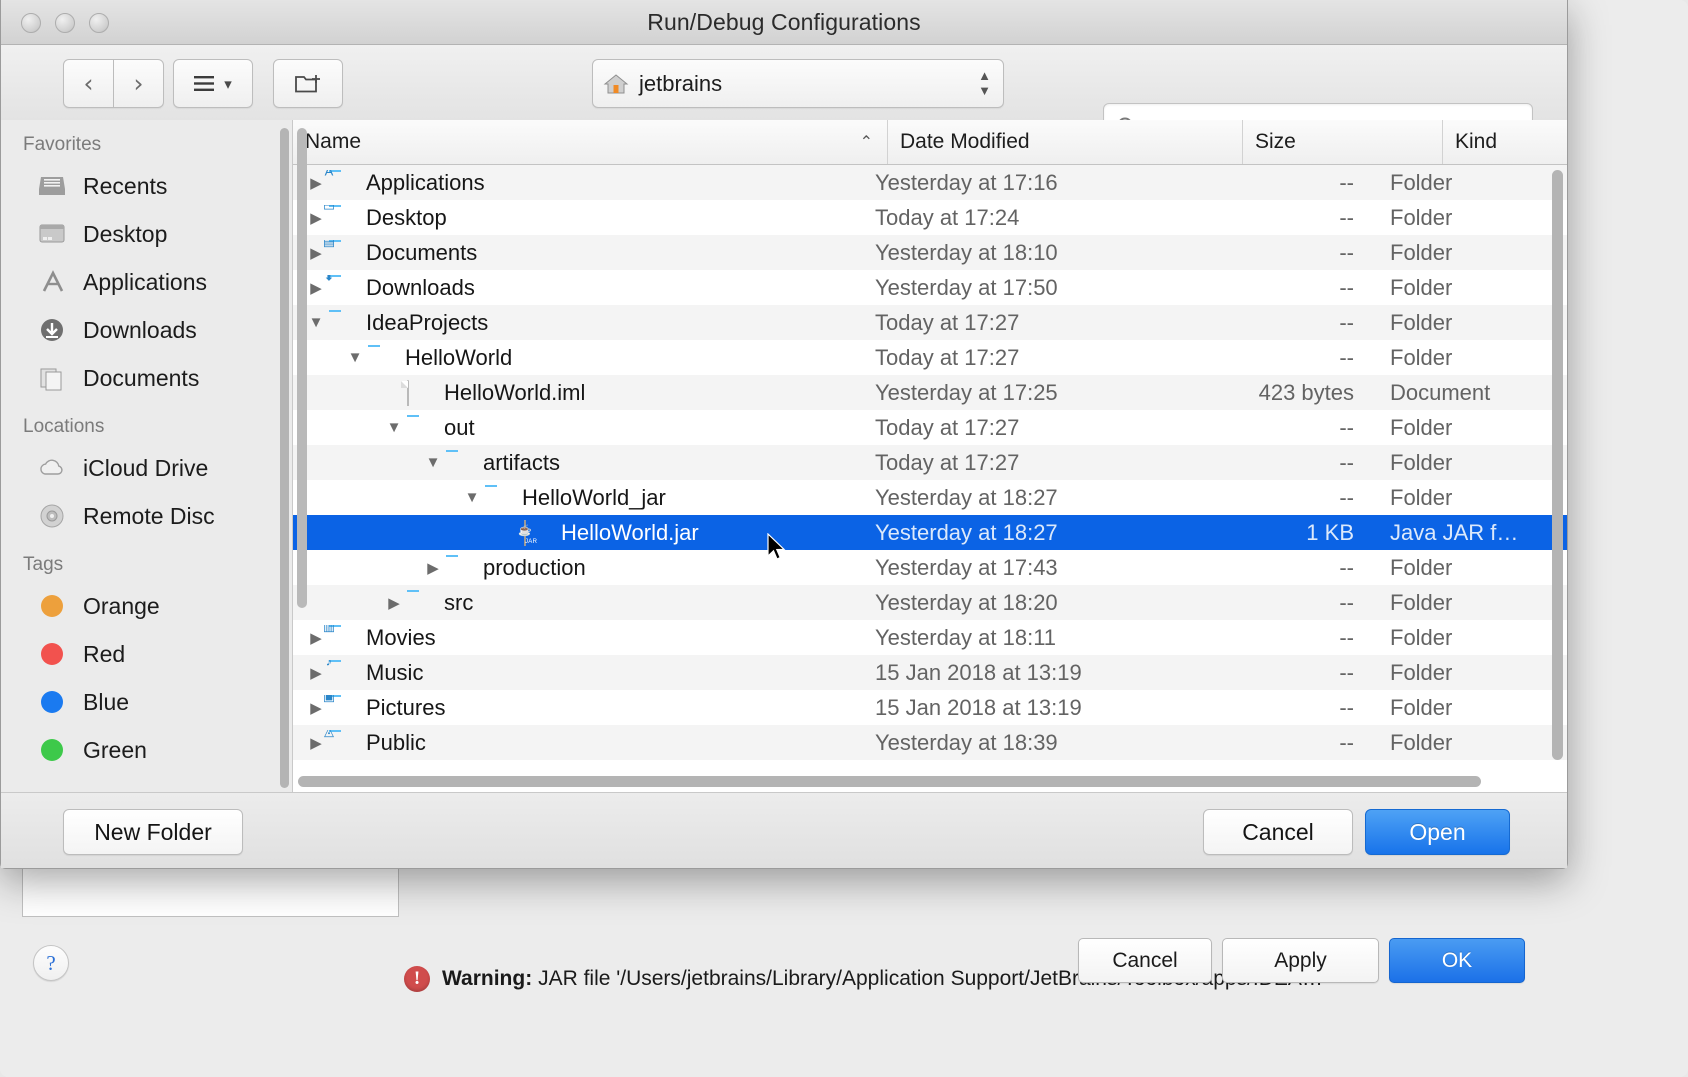 The height and width of the screenshot is (1077, 1688). I want to click on table-row: ▶ ♪ Music 15 Jan 2018 at 13:19 -- Folder, so click(930, 672).